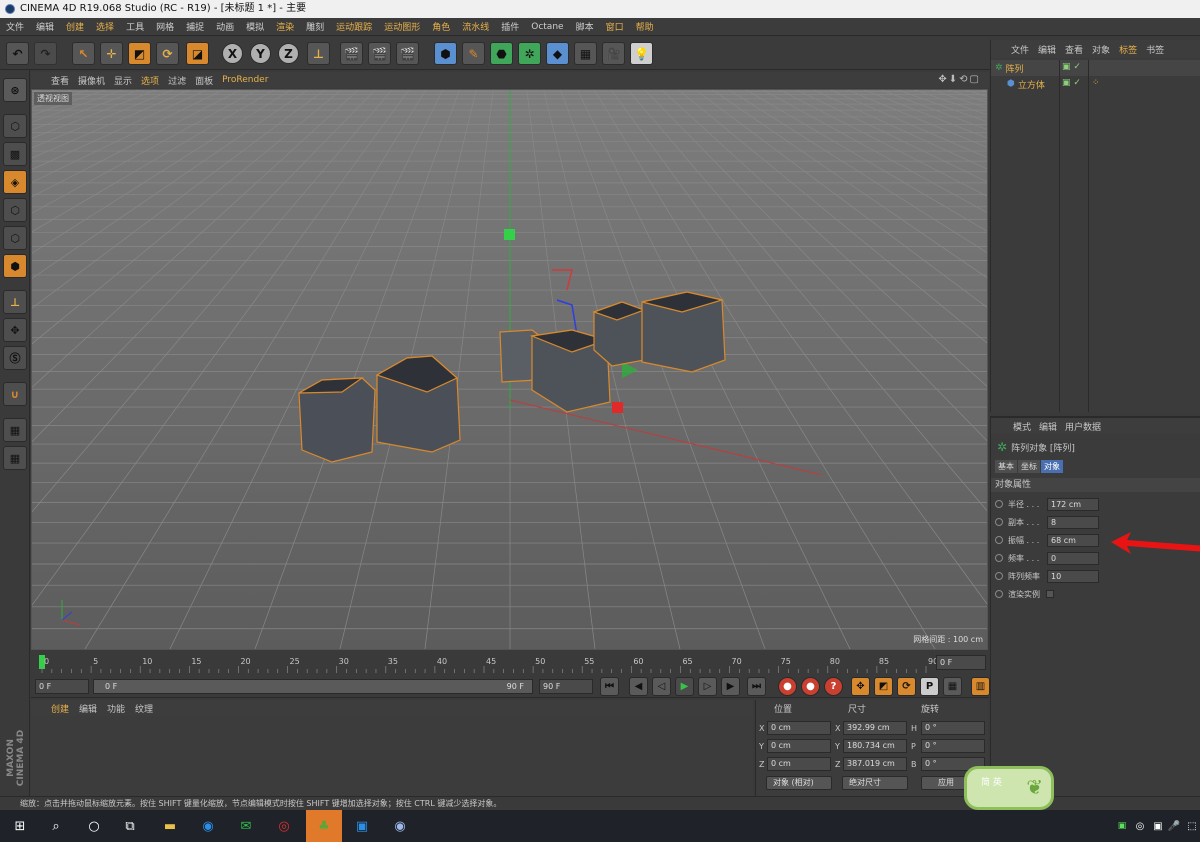  Describe the element at coordinates (999, 504) in the screenshot. I see `radius-anim-dot` at that location.